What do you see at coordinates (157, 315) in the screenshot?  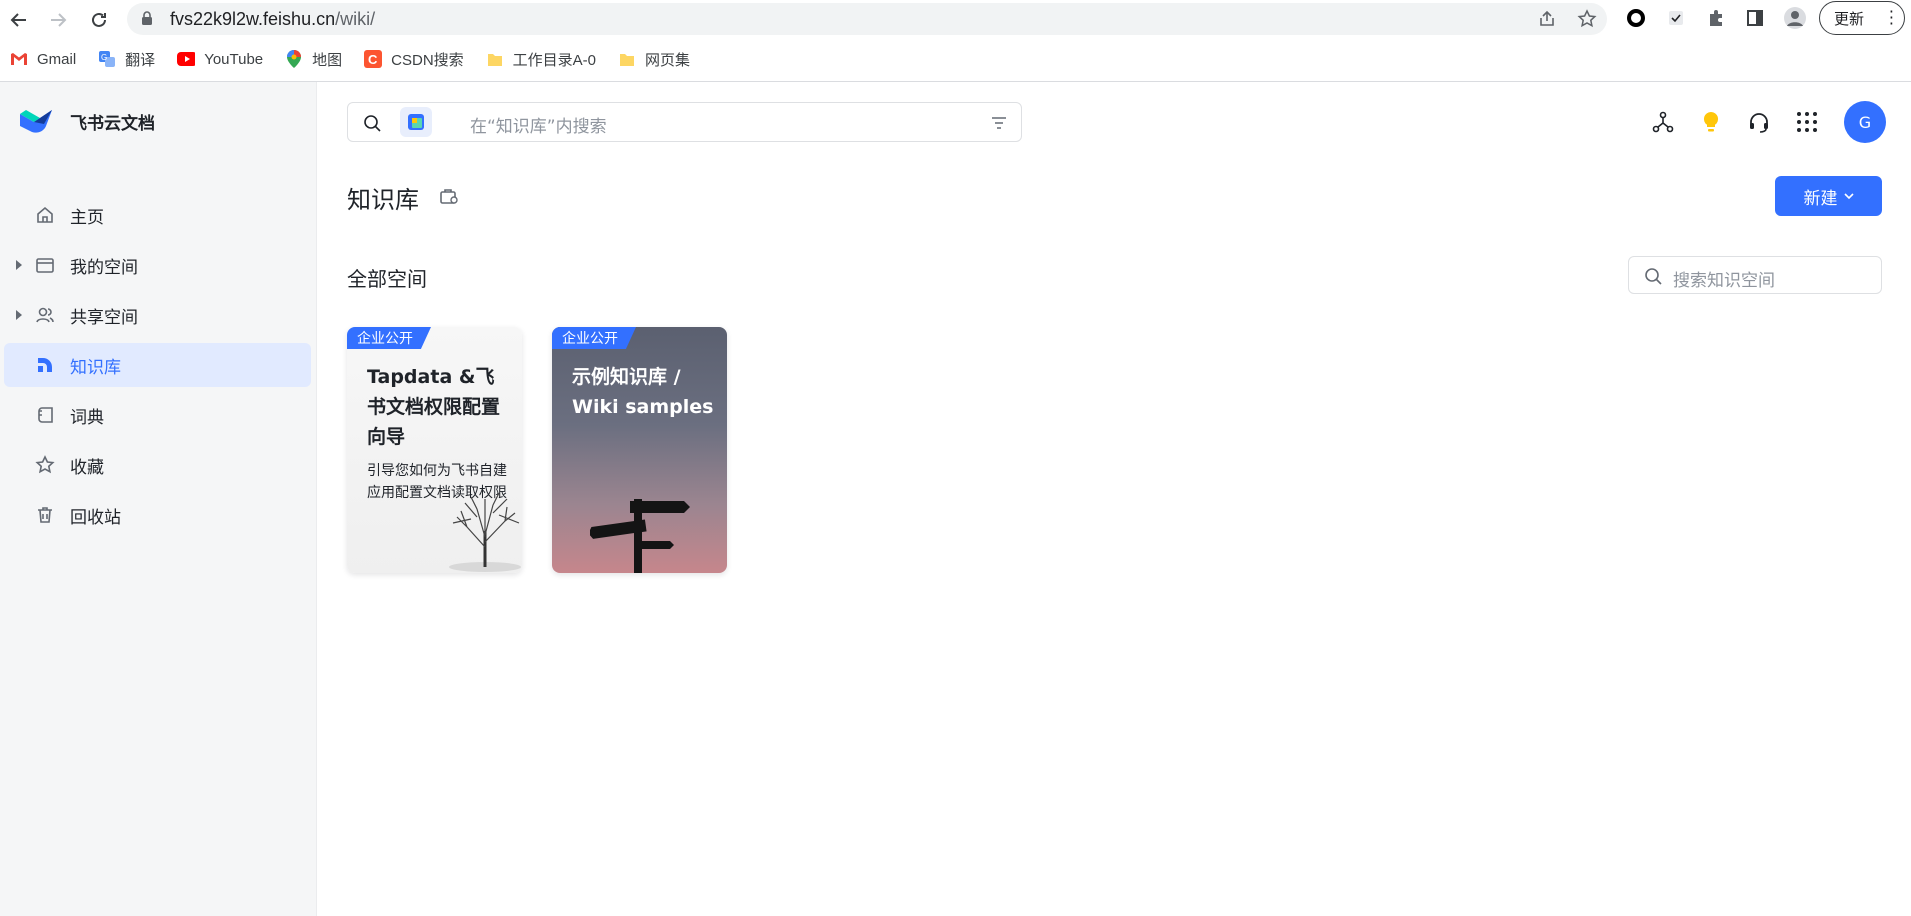 I see `sidebar-item-shared-space: 共享空间` at bounding box center [157, 315].